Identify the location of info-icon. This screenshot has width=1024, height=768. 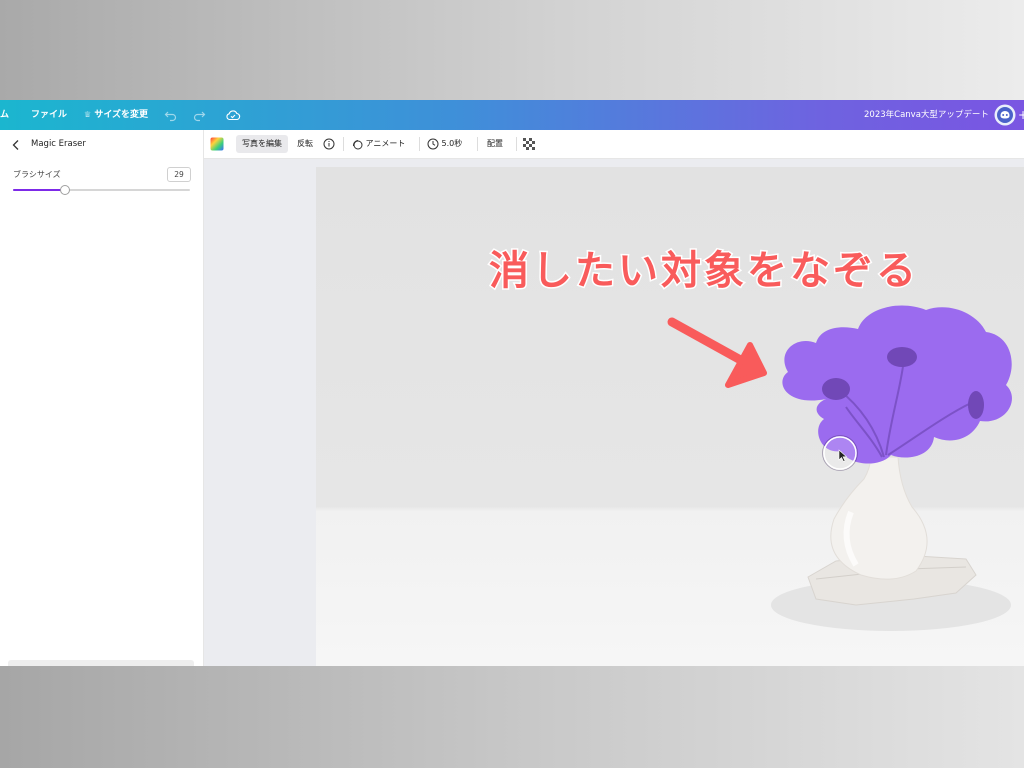
(329, 143).